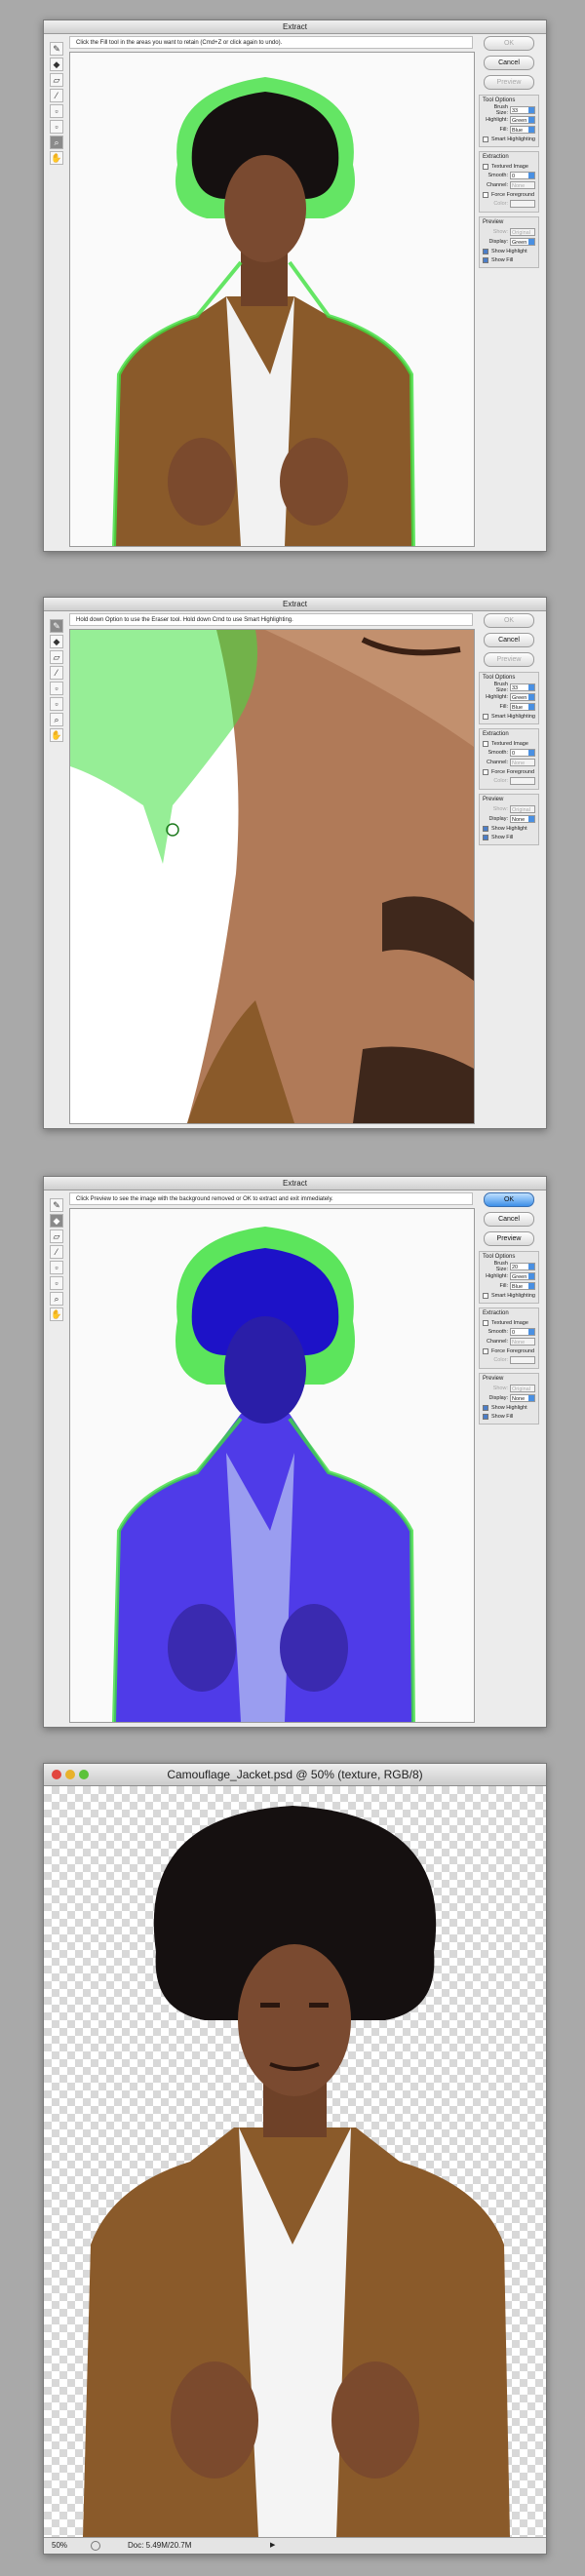  Describe the element at coordinates (59, 2546) in the screenshot. I see `zoom-level: 50%` at that location.